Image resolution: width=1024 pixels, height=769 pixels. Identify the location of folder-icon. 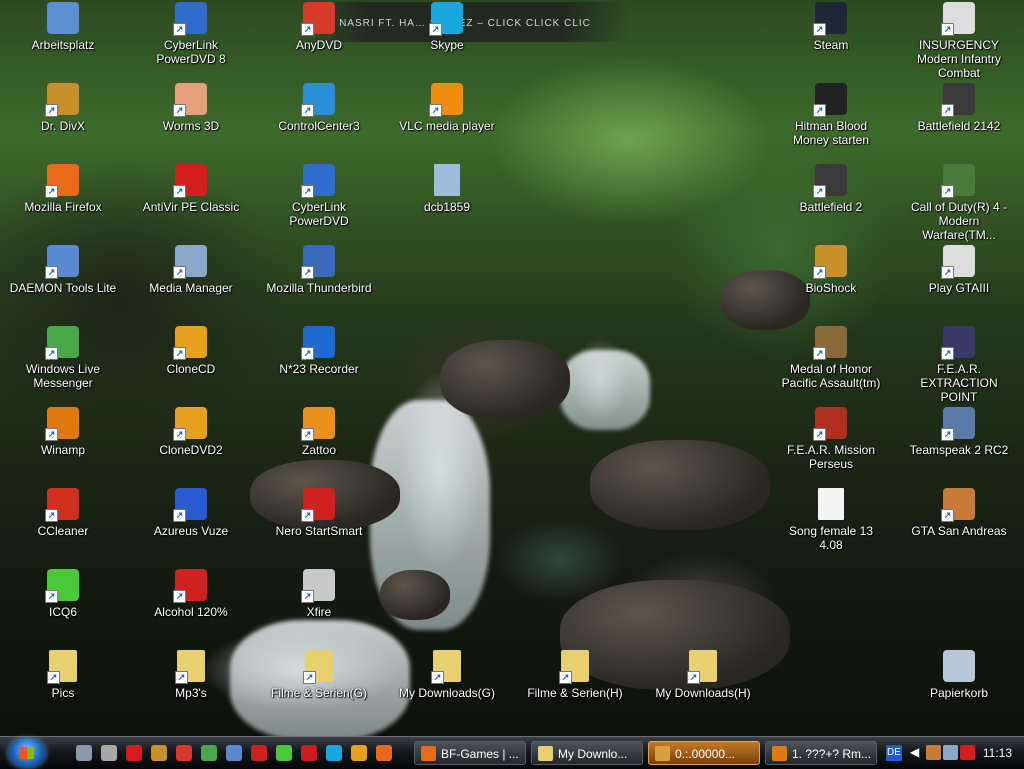
(545, 753).